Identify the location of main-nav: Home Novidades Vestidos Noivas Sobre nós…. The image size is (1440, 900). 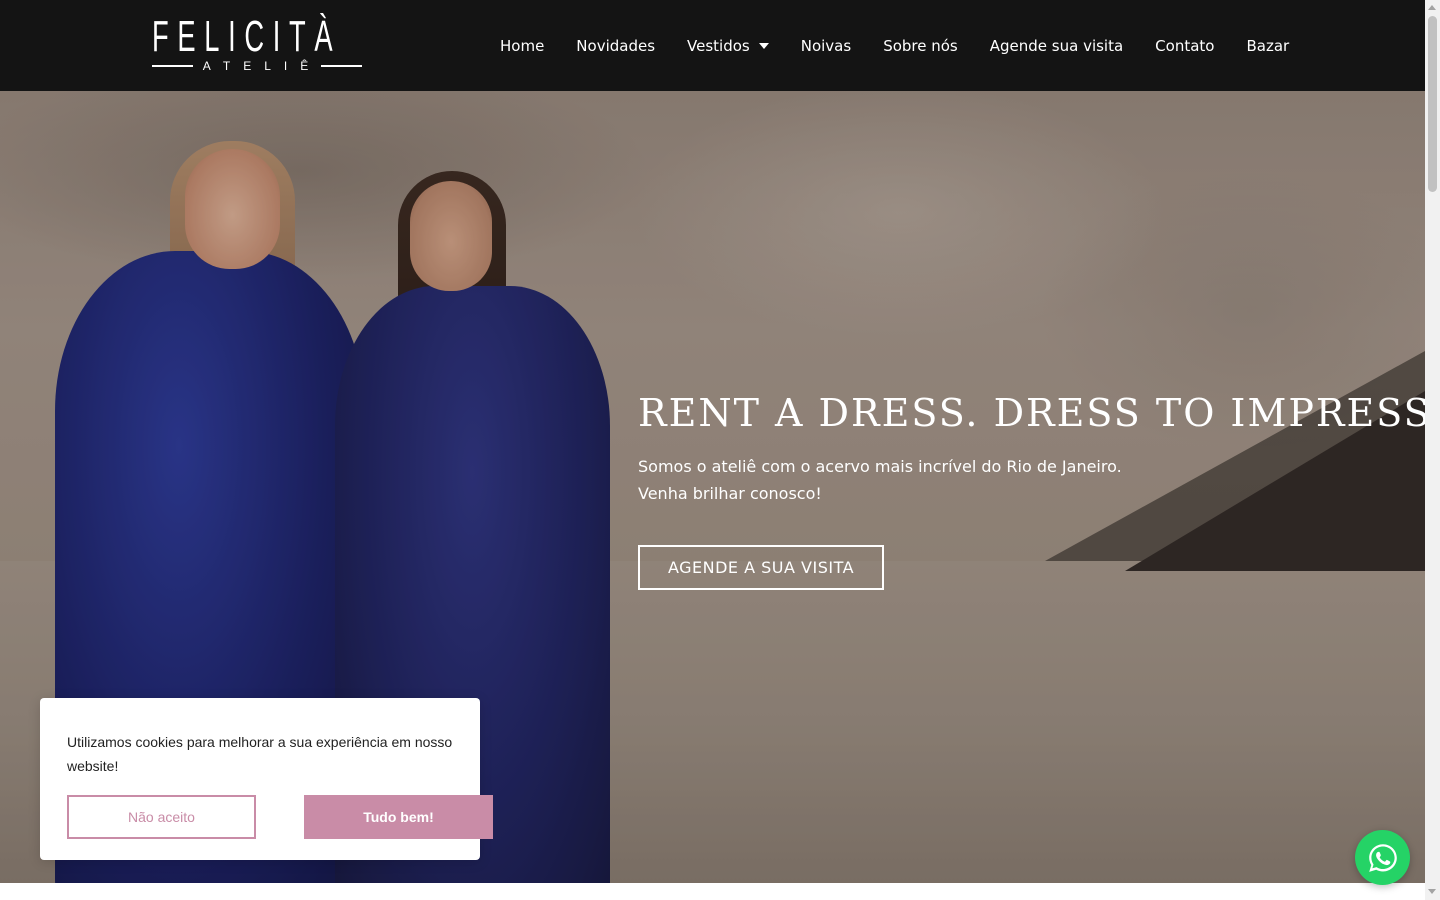
(894, 45).